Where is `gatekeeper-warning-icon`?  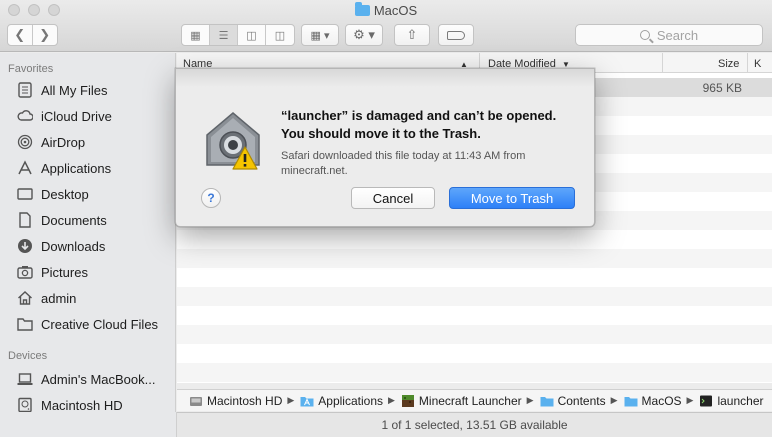 gatekeeper-warning-icon is located at coordinates (233, 139).